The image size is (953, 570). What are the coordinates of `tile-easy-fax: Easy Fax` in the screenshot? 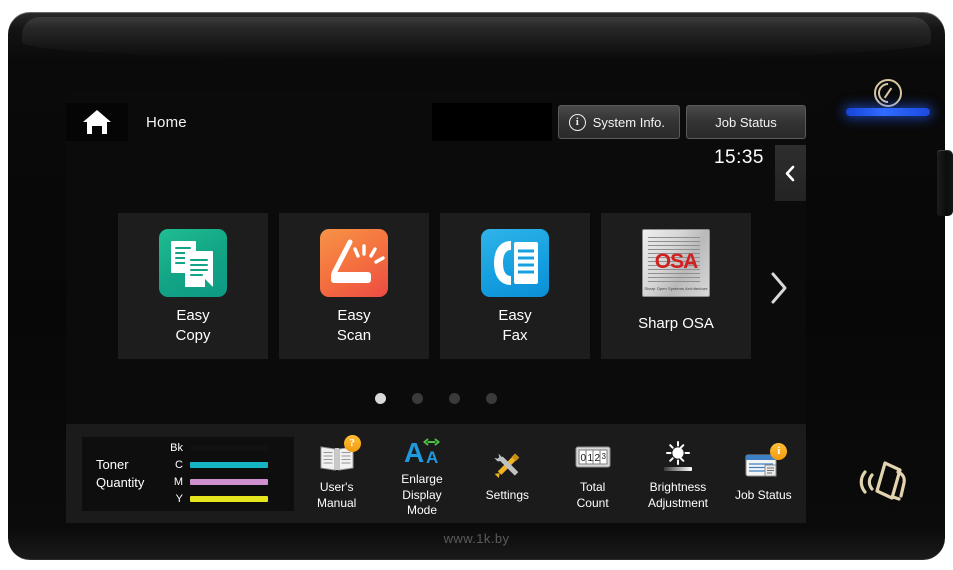 It's located at (515, 286).